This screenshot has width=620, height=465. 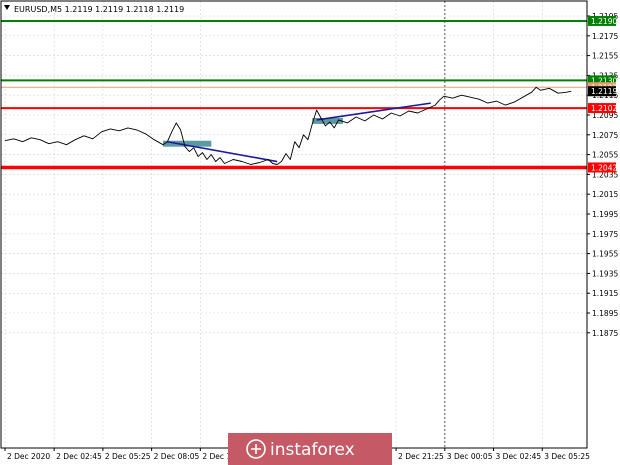 What do you see at coordinates (604, 21) in the screenshot?
I see `level-tag-label: 1.2190` at bounding box center [604, 21].